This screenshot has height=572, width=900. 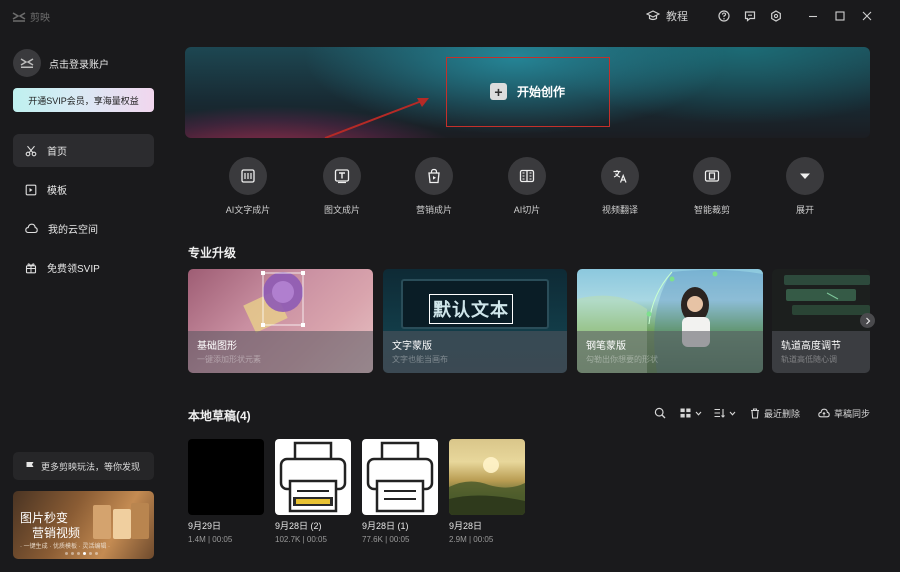 I want to click on sidebar-nav: 首页 模板 我的云空间 免费领SVIP, so click(x=83, y=212).